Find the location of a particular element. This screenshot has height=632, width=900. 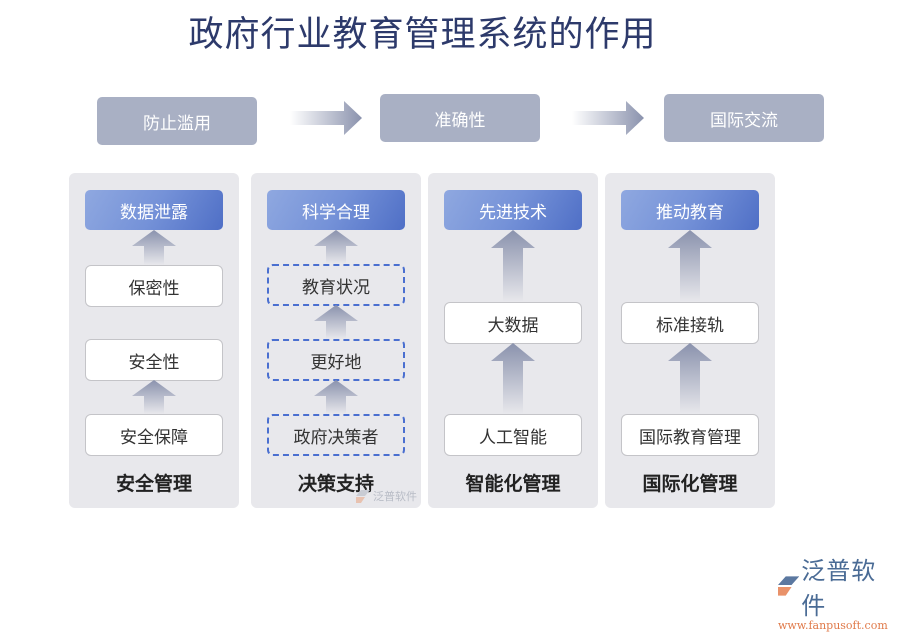

node: 教育状况 is located at coordinates (336, 285).